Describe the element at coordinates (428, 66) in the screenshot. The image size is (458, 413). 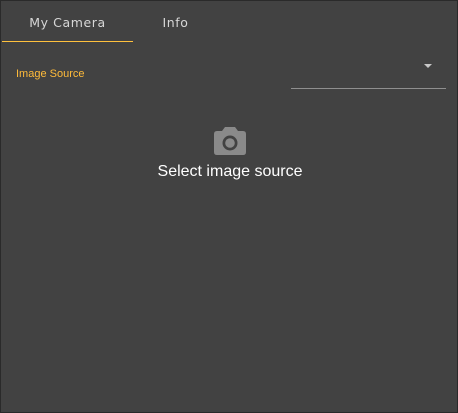
I see `dropdown-arrow-icon` at that location.